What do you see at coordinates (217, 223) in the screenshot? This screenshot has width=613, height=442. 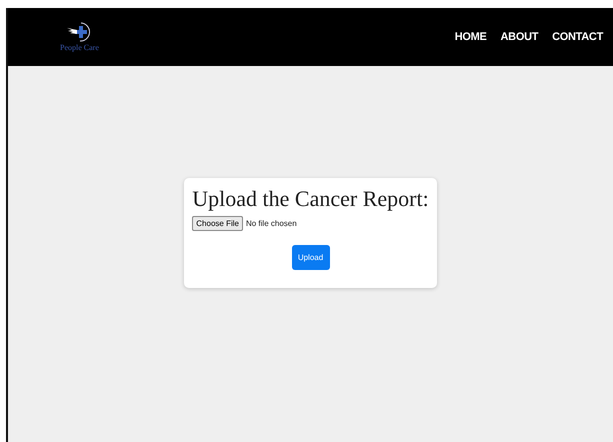 I see `choose-file-button: Choose File` at bounding box center [217, 223].